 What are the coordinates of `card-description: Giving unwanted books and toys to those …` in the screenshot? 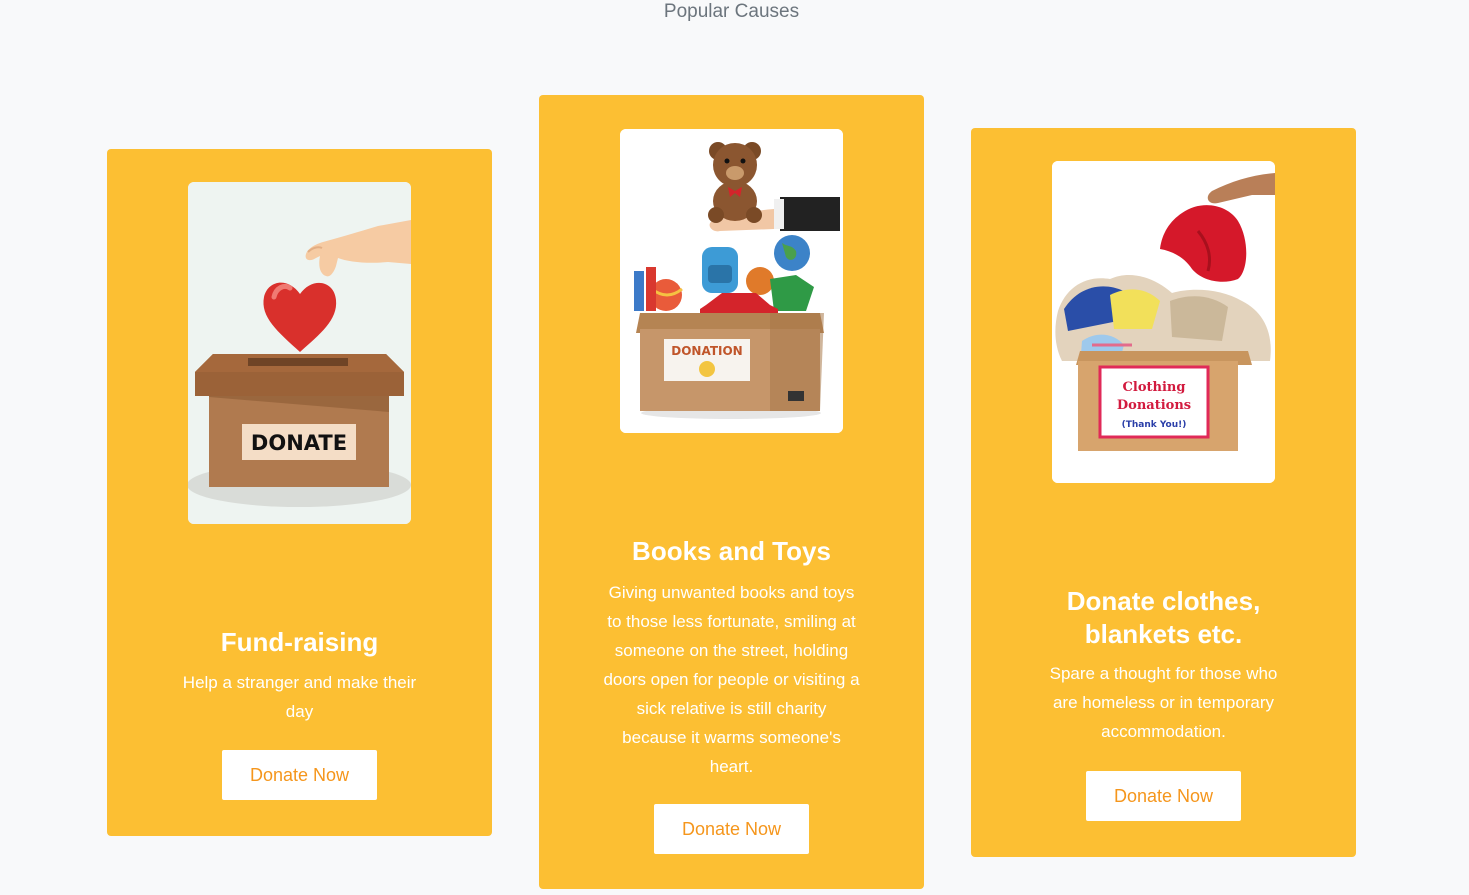 It's located at (731, 679).